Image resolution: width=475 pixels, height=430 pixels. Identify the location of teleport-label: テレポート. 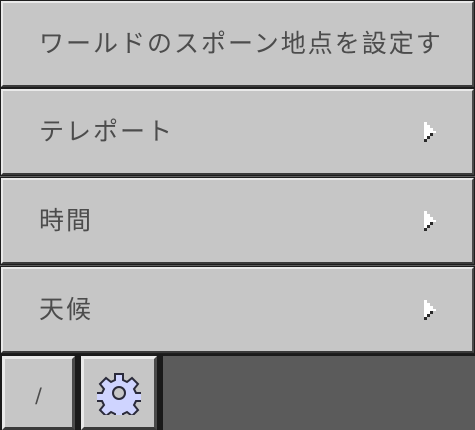
(107, 132).